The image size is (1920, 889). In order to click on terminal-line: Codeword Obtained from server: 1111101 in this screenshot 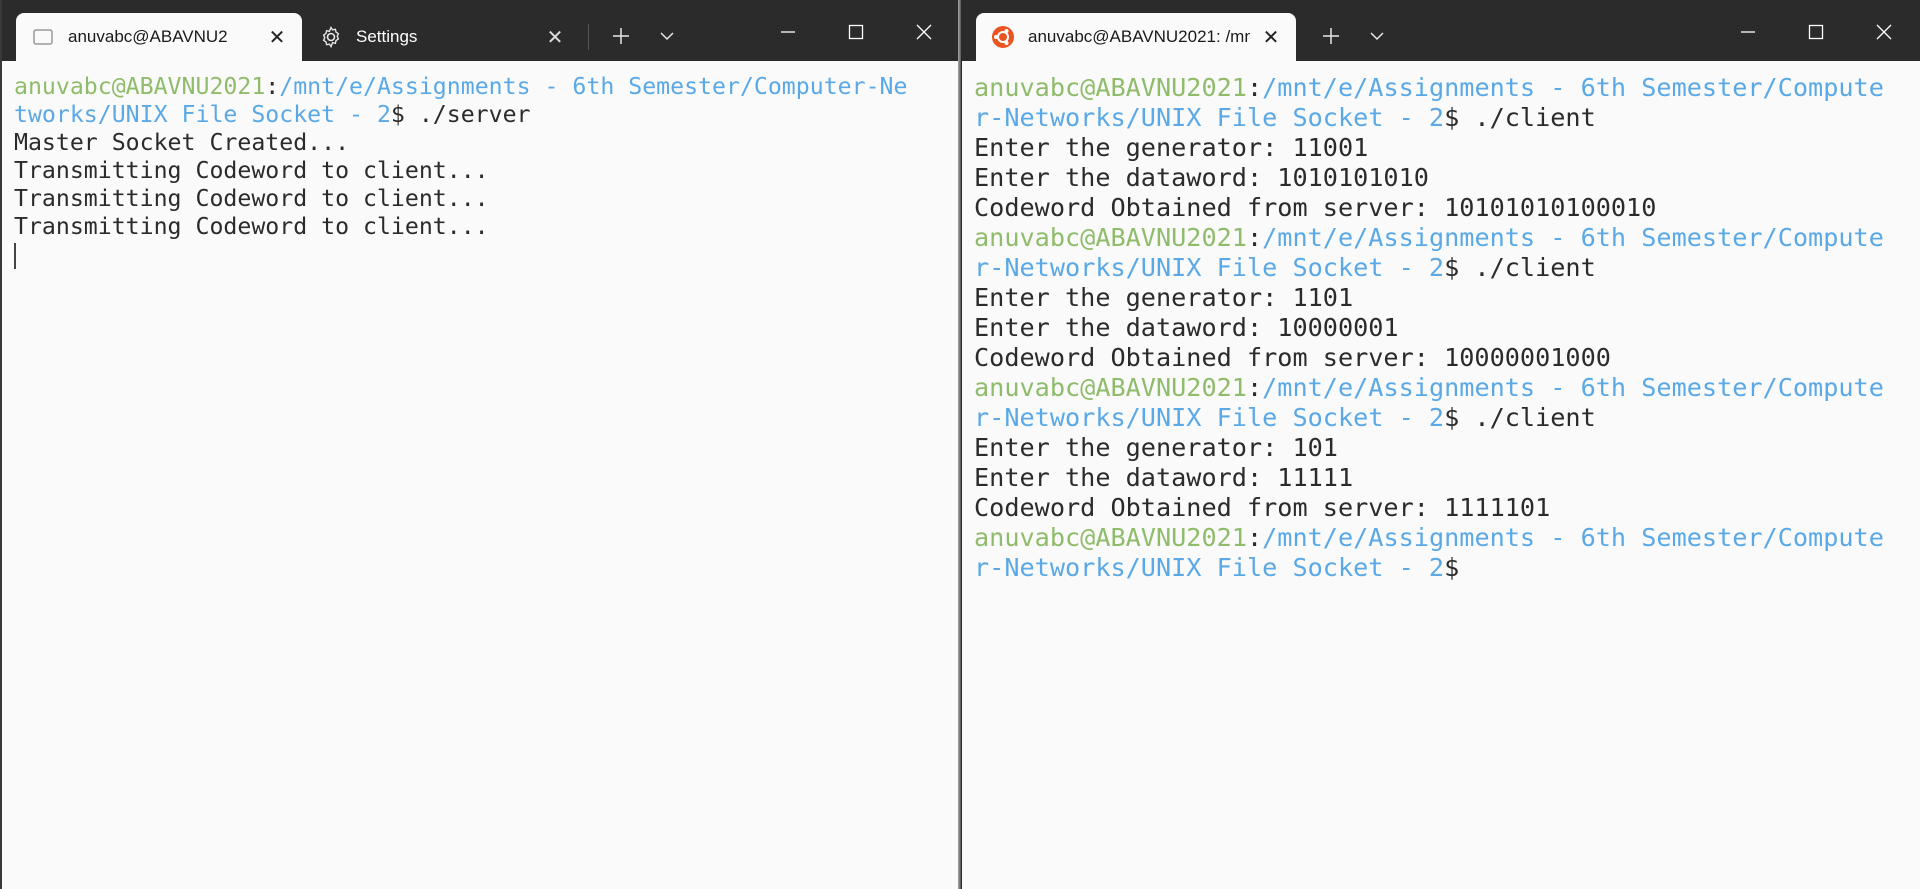, I will do `click(1447, 508)`.